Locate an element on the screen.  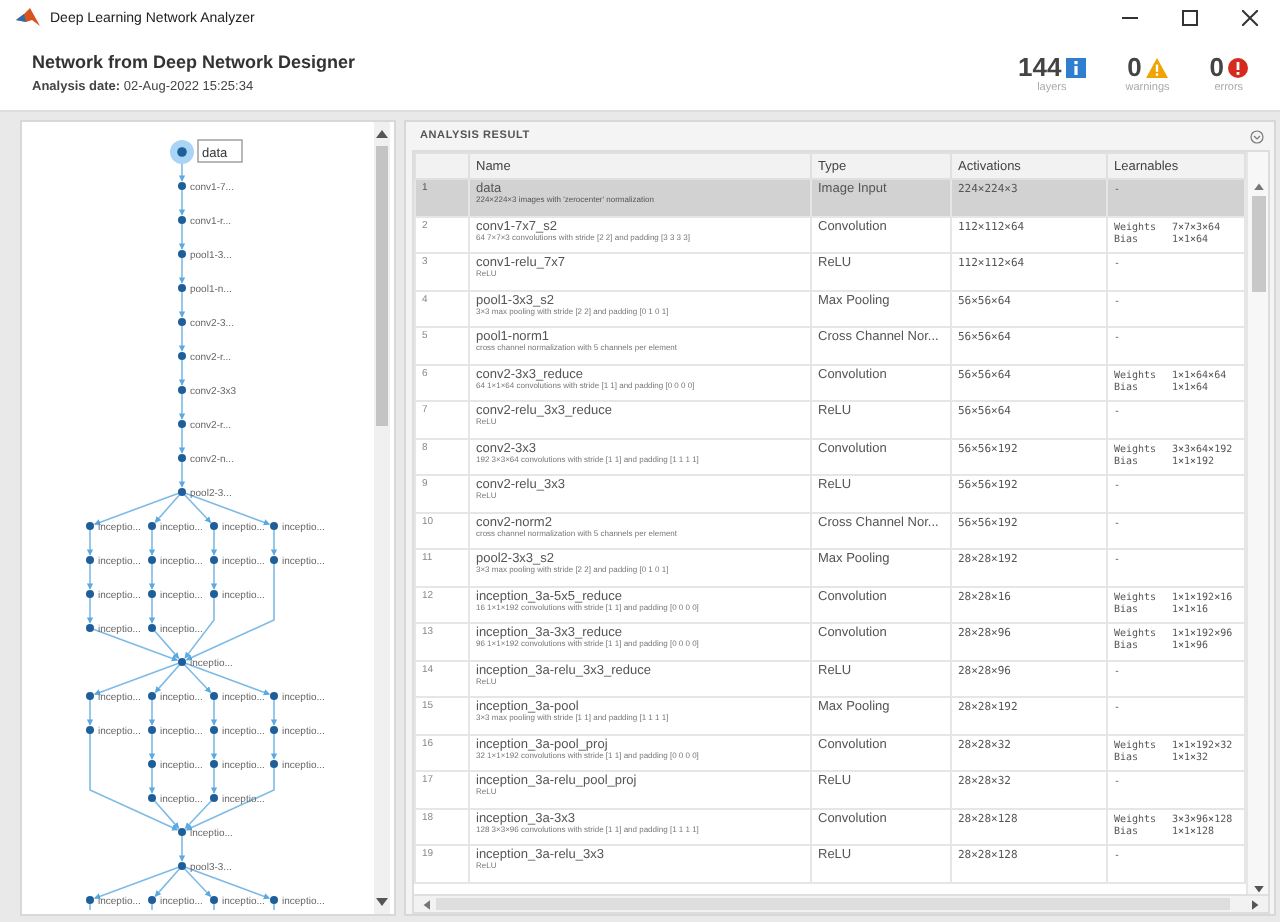
collapse-button is located at coordinates (1257, 136).